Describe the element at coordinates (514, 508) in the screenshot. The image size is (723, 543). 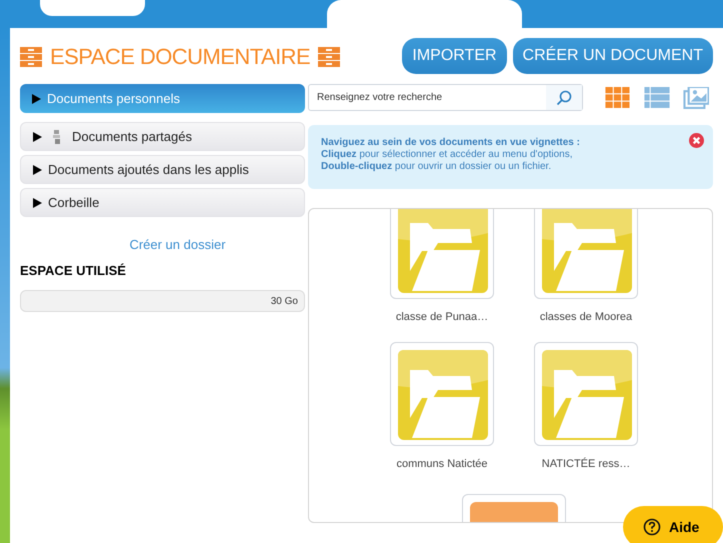
I see `file-thumbnail` at that location.